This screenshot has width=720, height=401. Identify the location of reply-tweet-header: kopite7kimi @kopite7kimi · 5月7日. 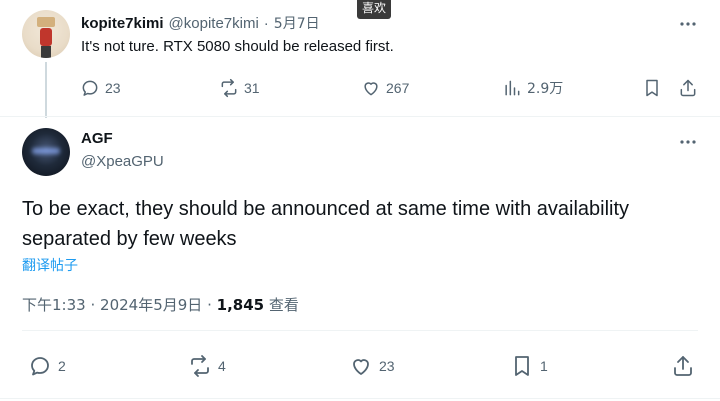
(200, 23).